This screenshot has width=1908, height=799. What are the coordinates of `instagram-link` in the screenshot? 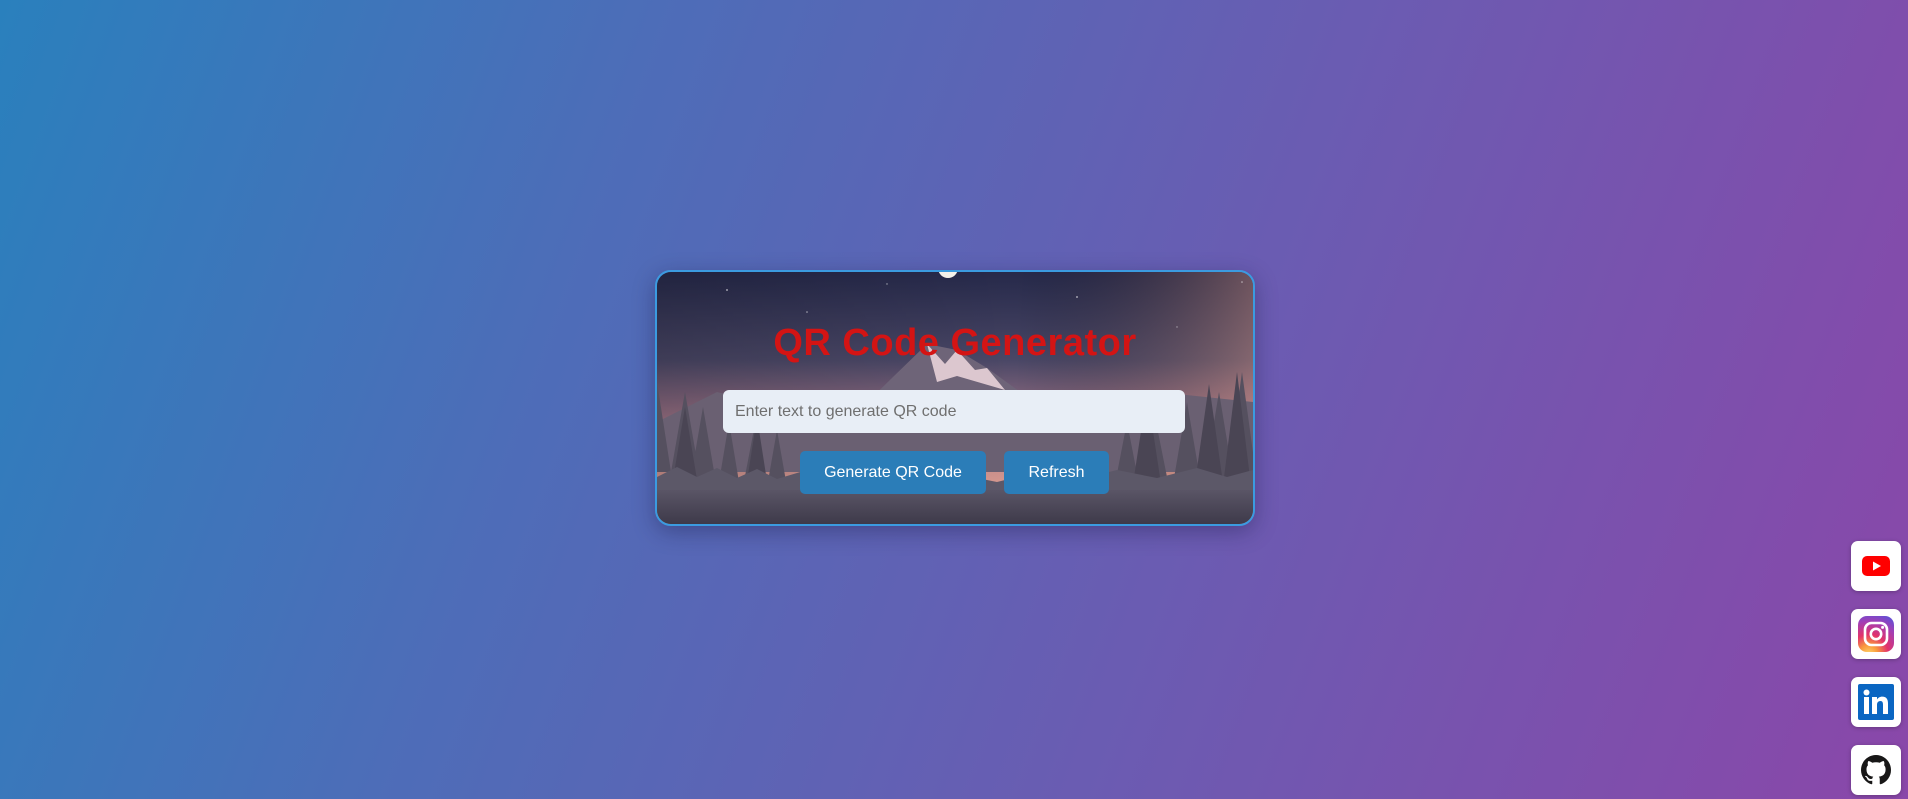 It's located at (1876, 634).